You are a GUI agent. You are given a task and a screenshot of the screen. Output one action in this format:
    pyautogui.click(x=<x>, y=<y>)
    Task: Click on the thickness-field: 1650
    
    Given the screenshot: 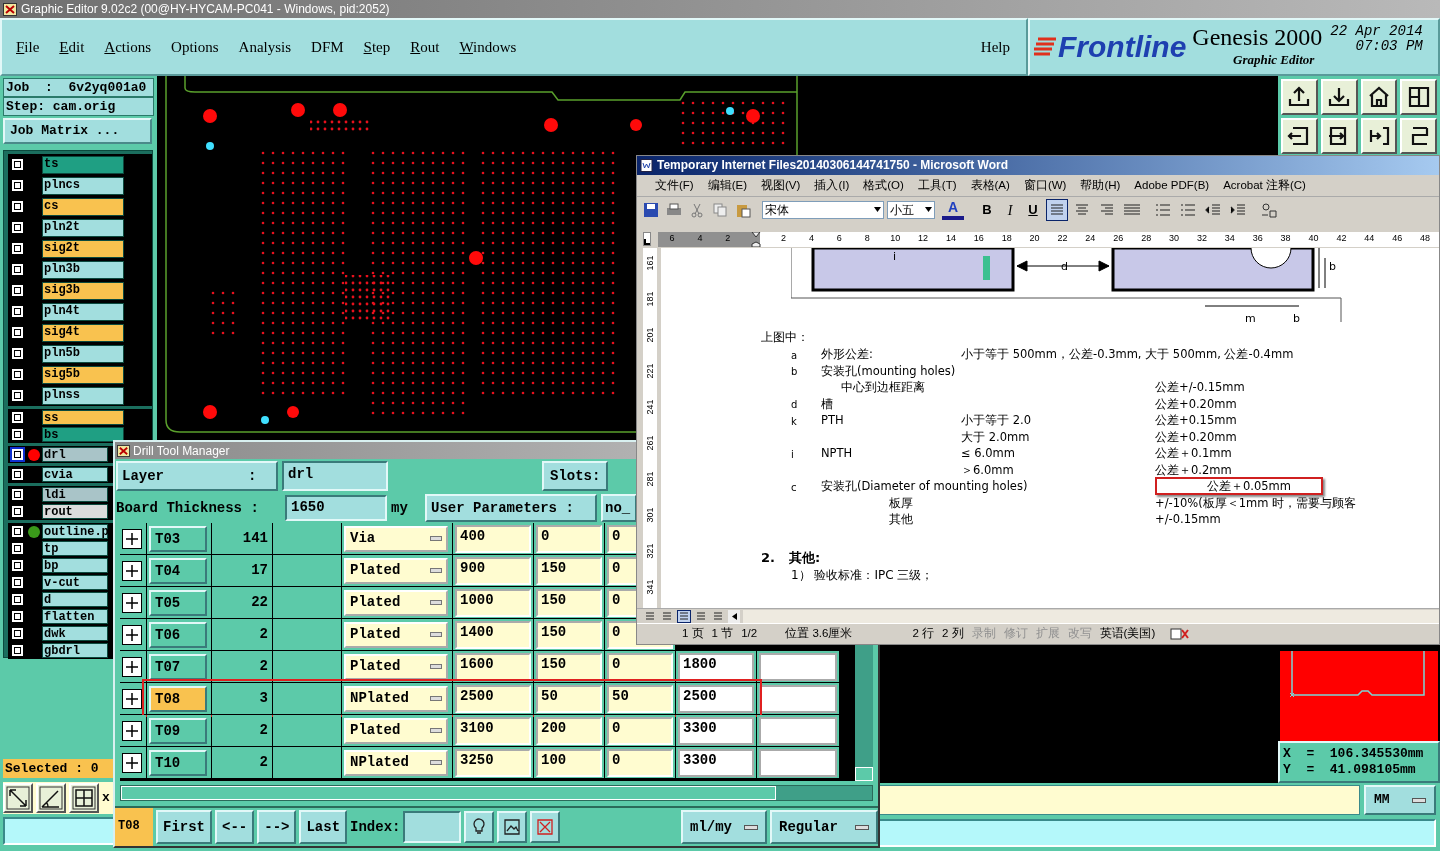 What is the action you would take?
    pyautogui.click(x=336, y=508)
    